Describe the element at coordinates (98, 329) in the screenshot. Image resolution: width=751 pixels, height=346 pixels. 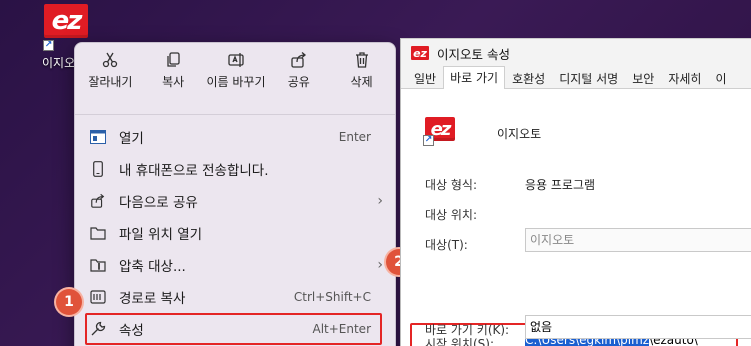
I see `wrench-icon` at that location.